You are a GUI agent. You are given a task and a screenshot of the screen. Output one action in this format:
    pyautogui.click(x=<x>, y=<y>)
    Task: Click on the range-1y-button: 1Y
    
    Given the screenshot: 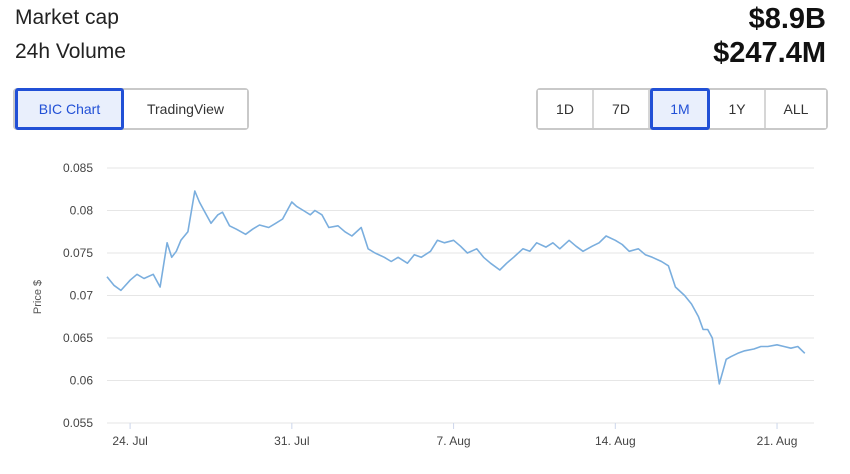 What is the action you would take?
    pyautogui.click(x=738, y=109)
    